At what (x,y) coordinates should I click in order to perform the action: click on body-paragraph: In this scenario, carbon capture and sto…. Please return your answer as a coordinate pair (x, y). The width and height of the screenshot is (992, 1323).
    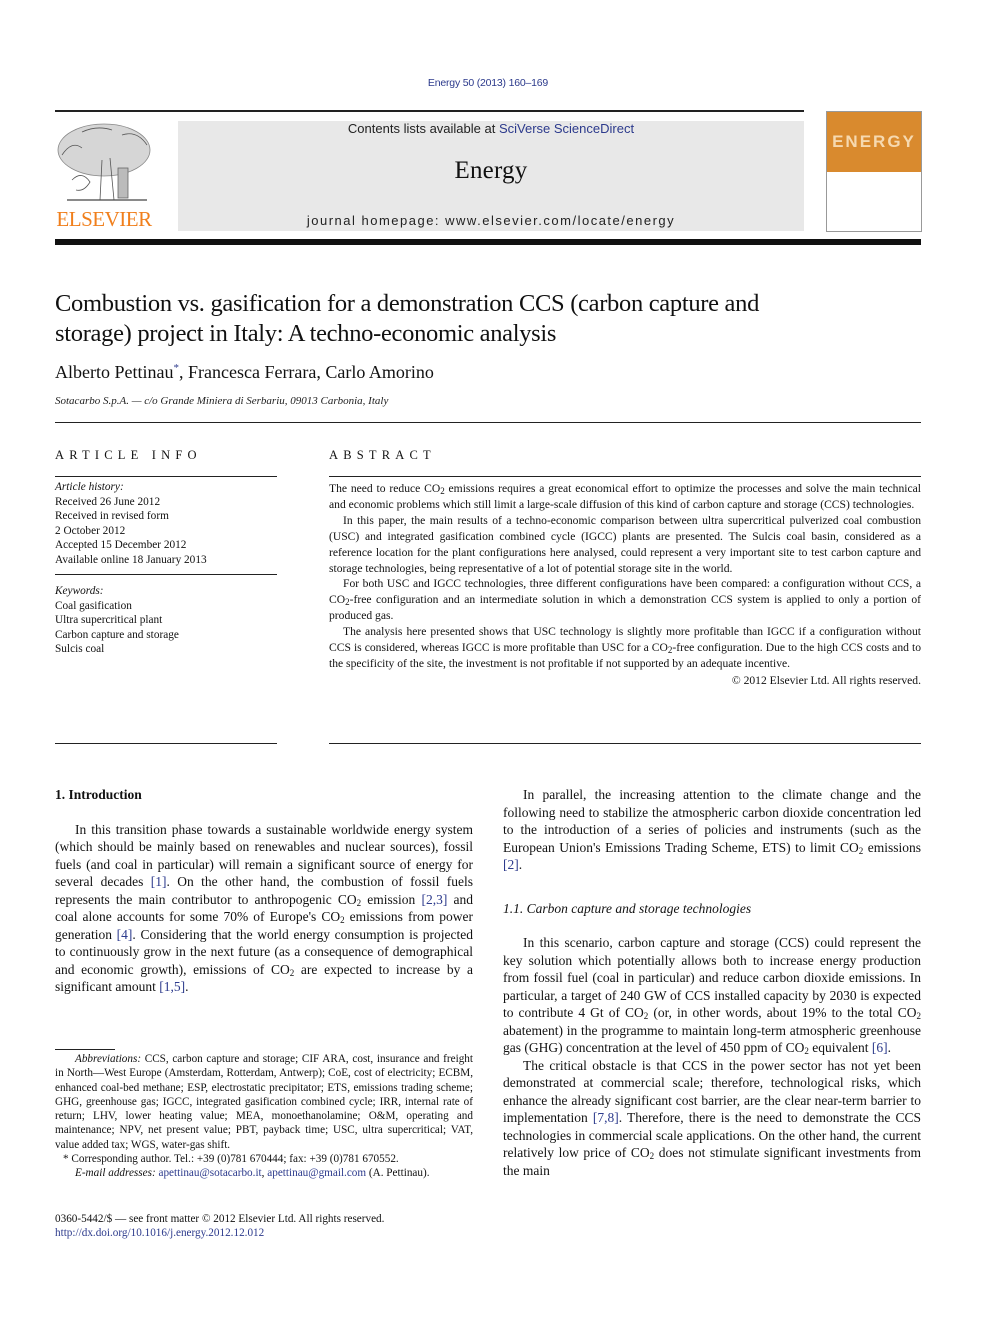
    Looking at the image, I should click on (712, 995).